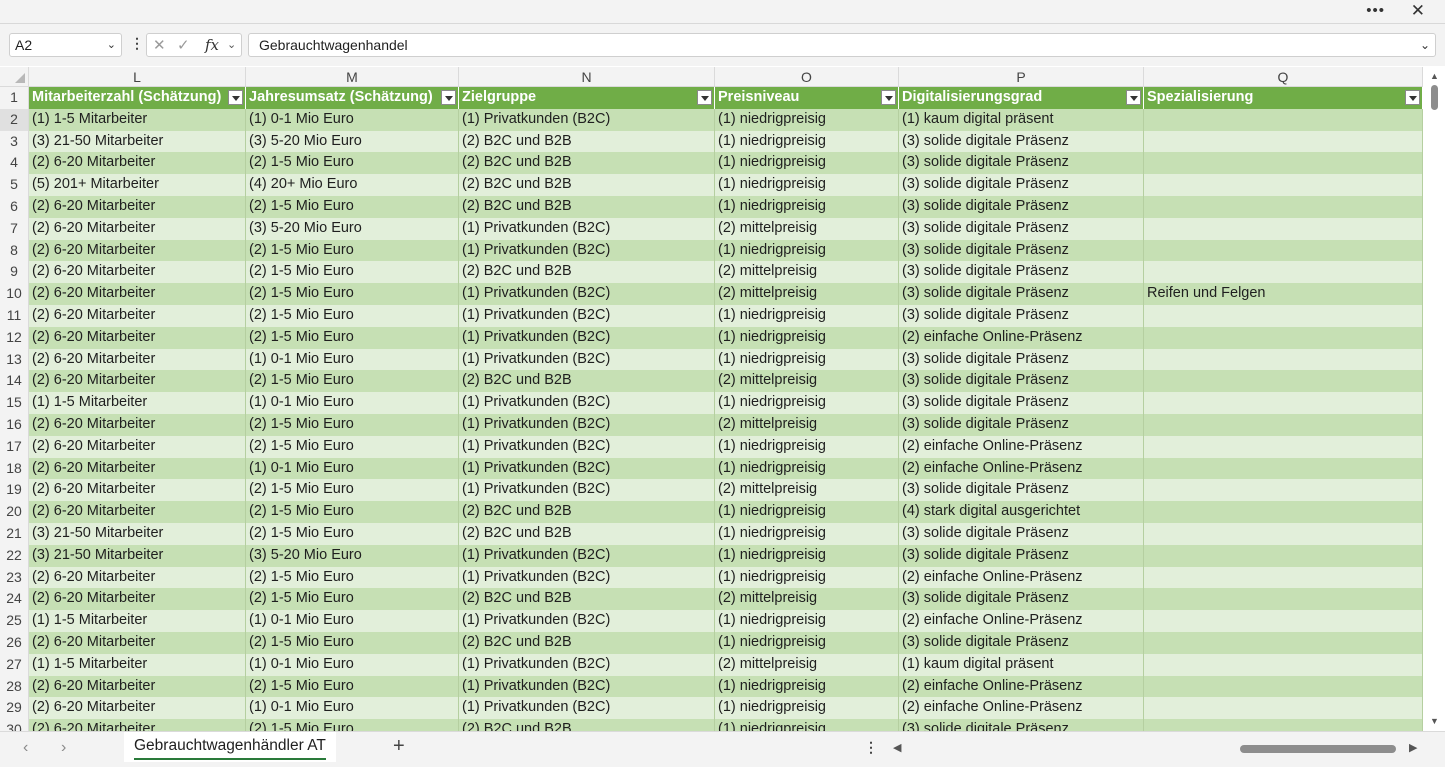 The width and height of the screenshot is (1445, 767). I want to click on formula-options-icon: ⋮, so click(137, 43).